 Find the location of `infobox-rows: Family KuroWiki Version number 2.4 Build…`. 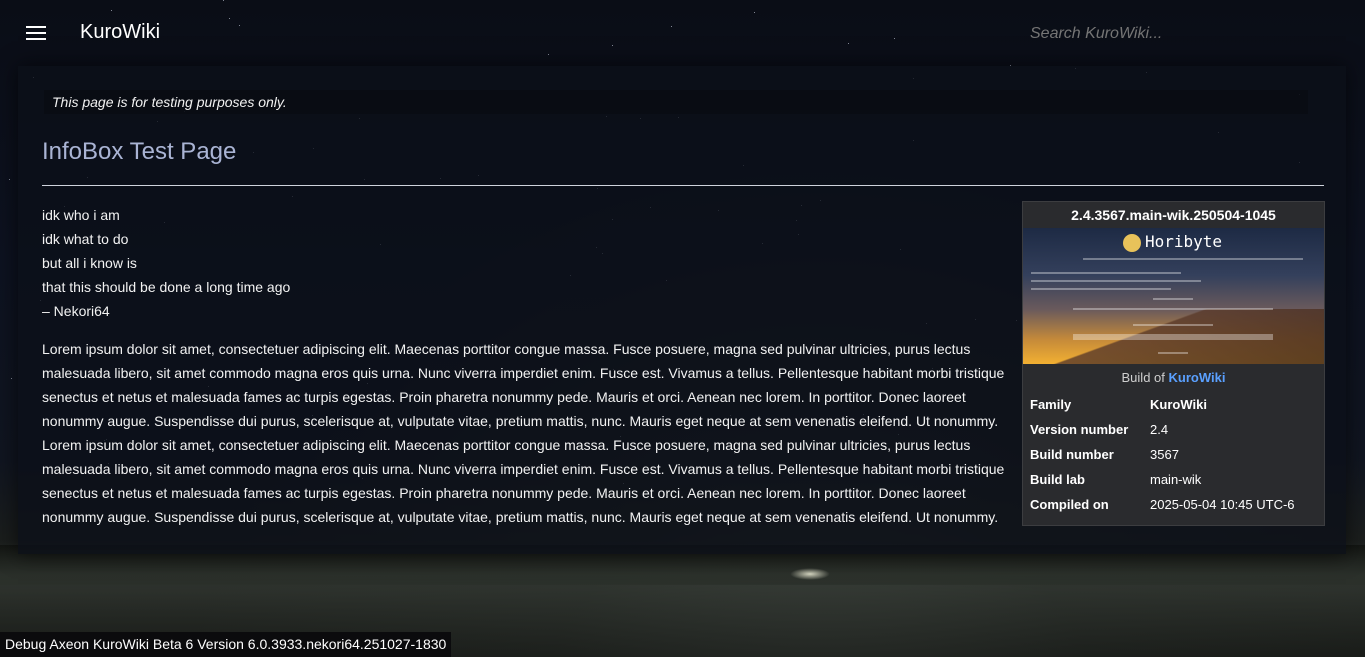

infobox-rows: Family KuroWiki Version number 2.4 Build… is located at coordinates (1173, 454).